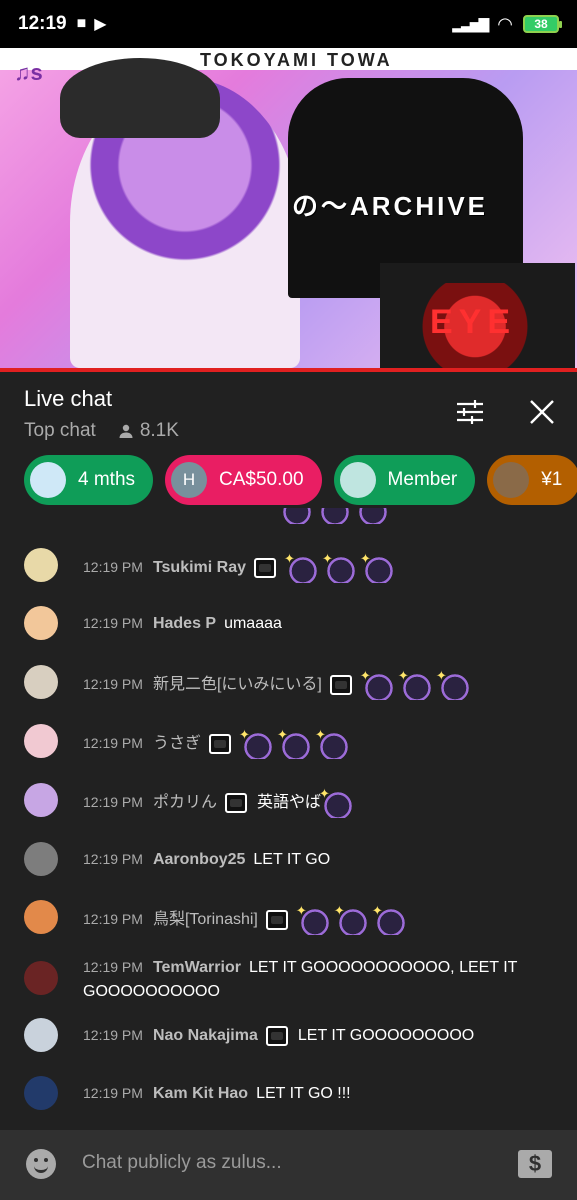  Describe the element at coordinates (422, 479) in the screenshot. I see `ticker-label: Member` at that location.